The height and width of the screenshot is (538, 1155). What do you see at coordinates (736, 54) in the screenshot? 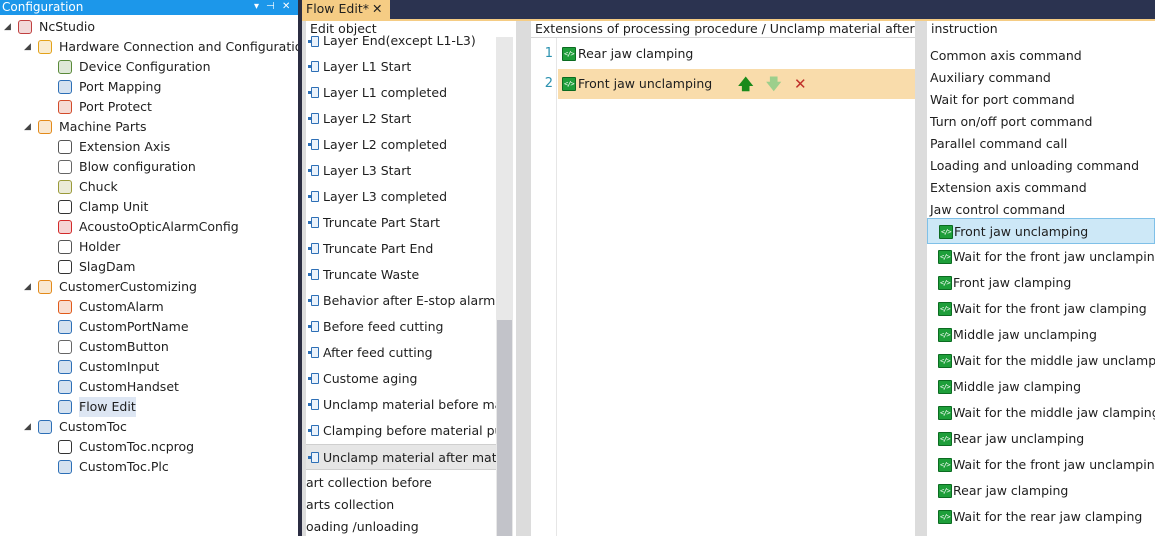
I see `list-item: Rear jaw clamping` at bounding box center [736, 54].